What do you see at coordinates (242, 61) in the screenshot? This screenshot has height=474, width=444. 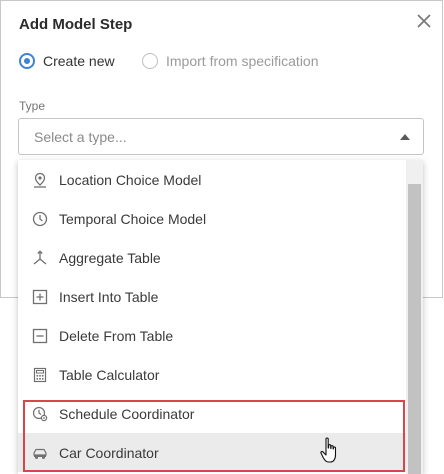 I see `radio-import-spec-label: Import from specification` at bounding box center [242, 61].